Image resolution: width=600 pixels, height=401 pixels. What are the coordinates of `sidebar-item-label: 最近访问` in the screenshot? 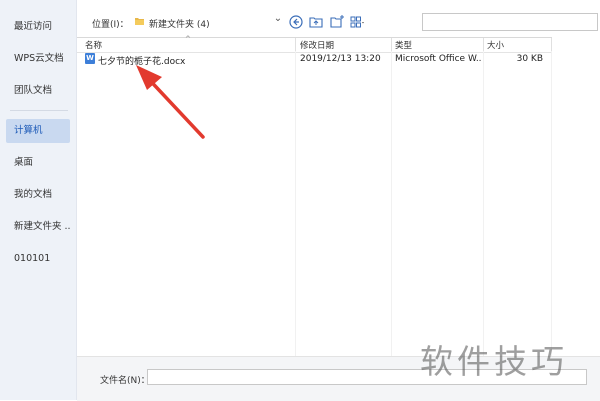 It's located at (33, 26).